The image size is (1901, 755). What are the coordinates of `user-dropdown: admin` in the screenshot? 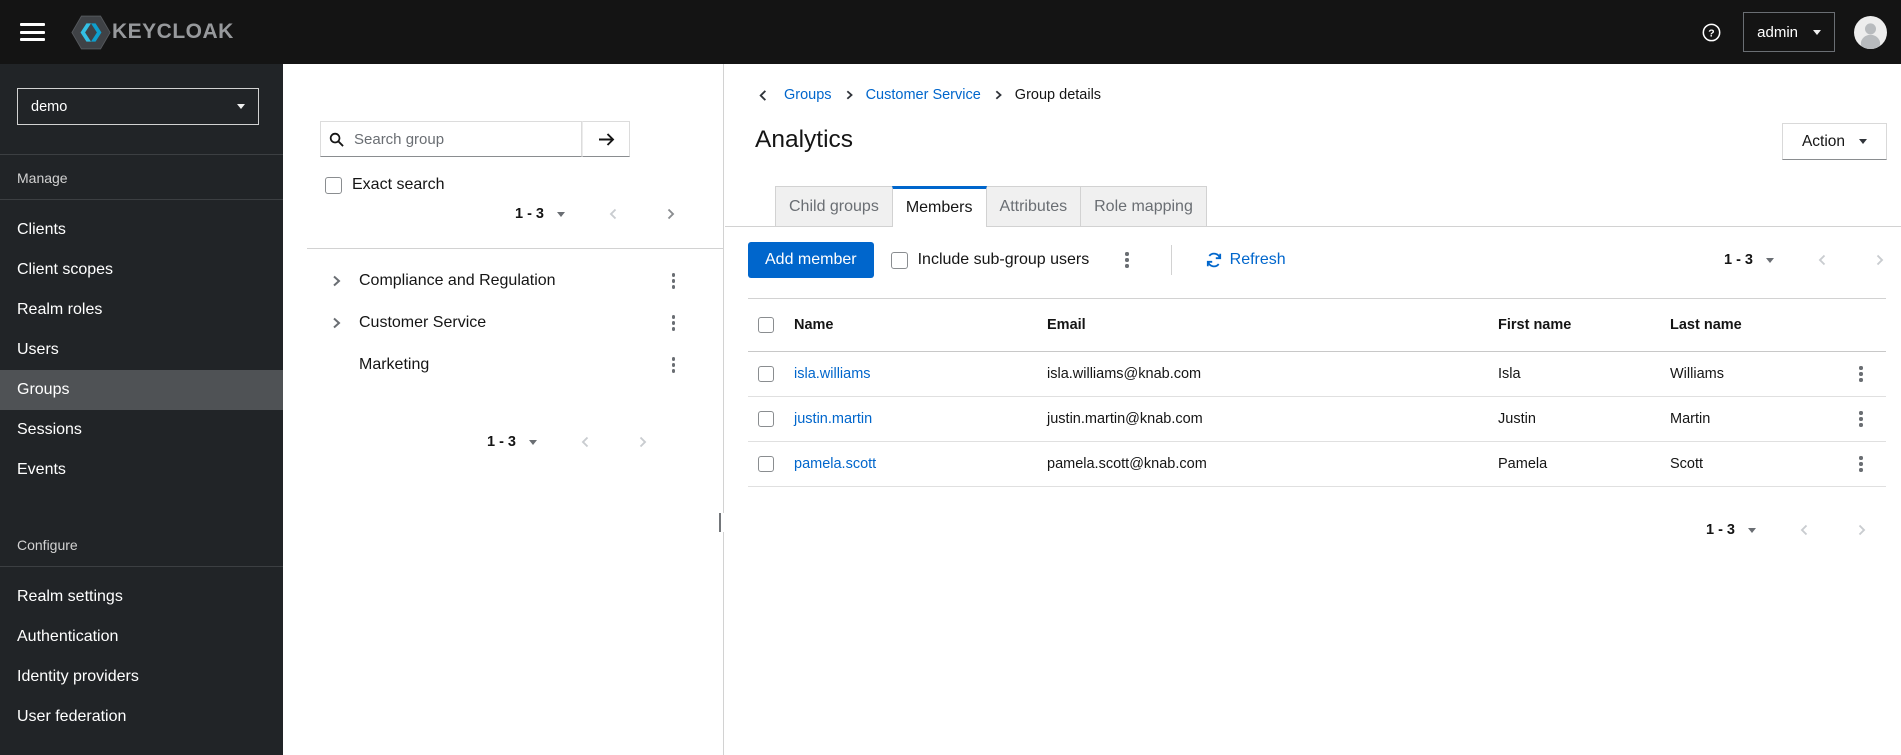 It's located at (1789, 32).